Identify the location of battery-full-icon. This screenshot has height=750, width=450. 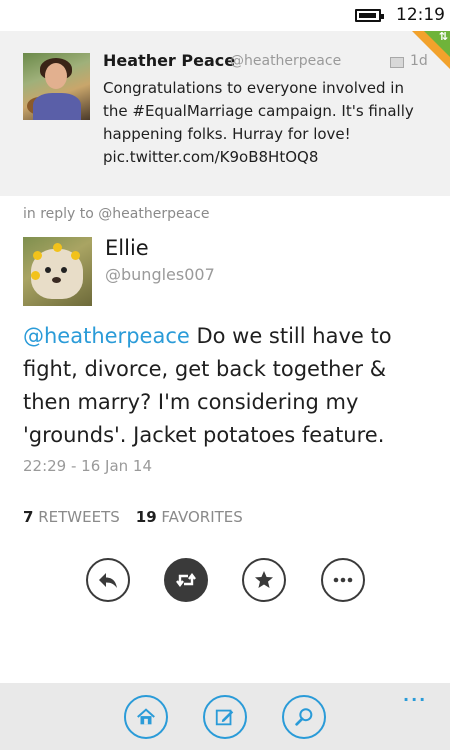
(369, 15).